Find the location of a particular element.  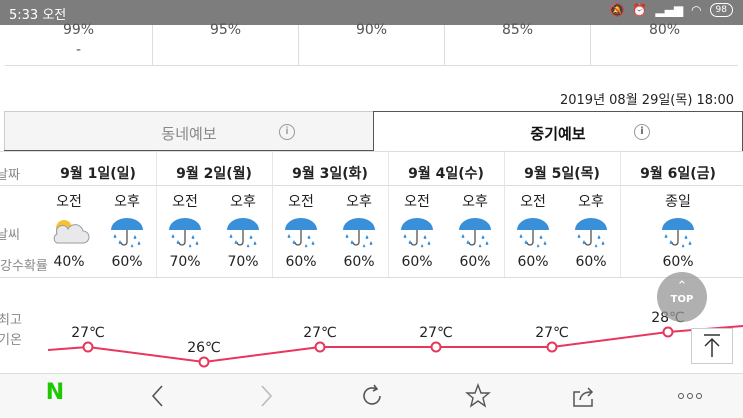

star-icon is located at coordinates (478, 395).